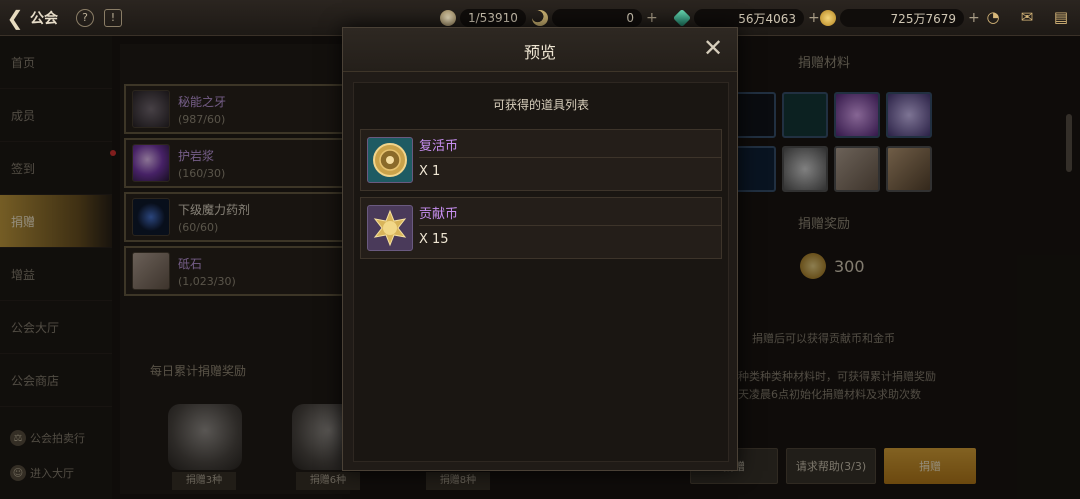 This screenshot has width=1080, height=499. Describe the element at coordinates (682, 18) in the screenshot. I see `gem-icon` at that location.